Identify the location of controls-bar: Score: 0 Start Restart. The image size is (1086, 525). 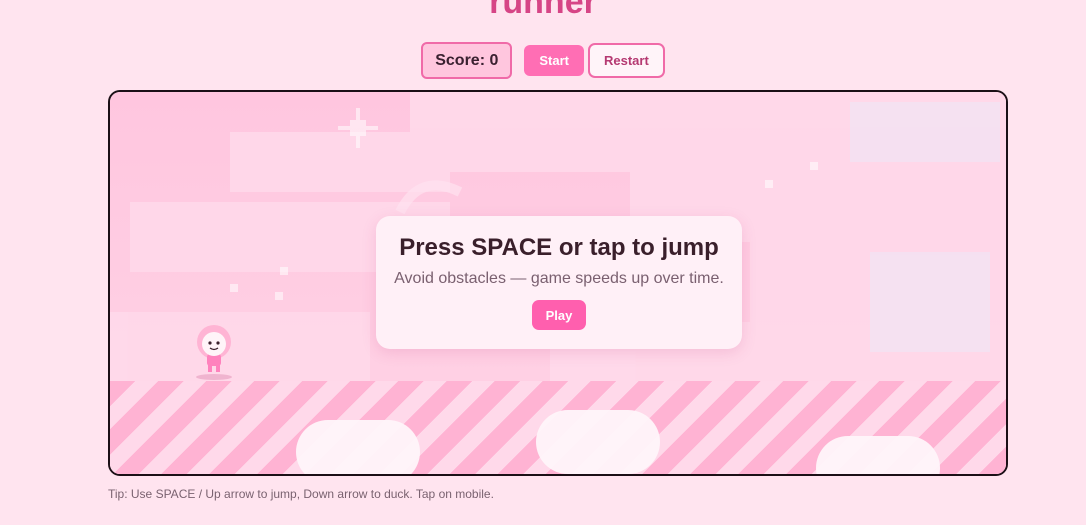
(543, 60).